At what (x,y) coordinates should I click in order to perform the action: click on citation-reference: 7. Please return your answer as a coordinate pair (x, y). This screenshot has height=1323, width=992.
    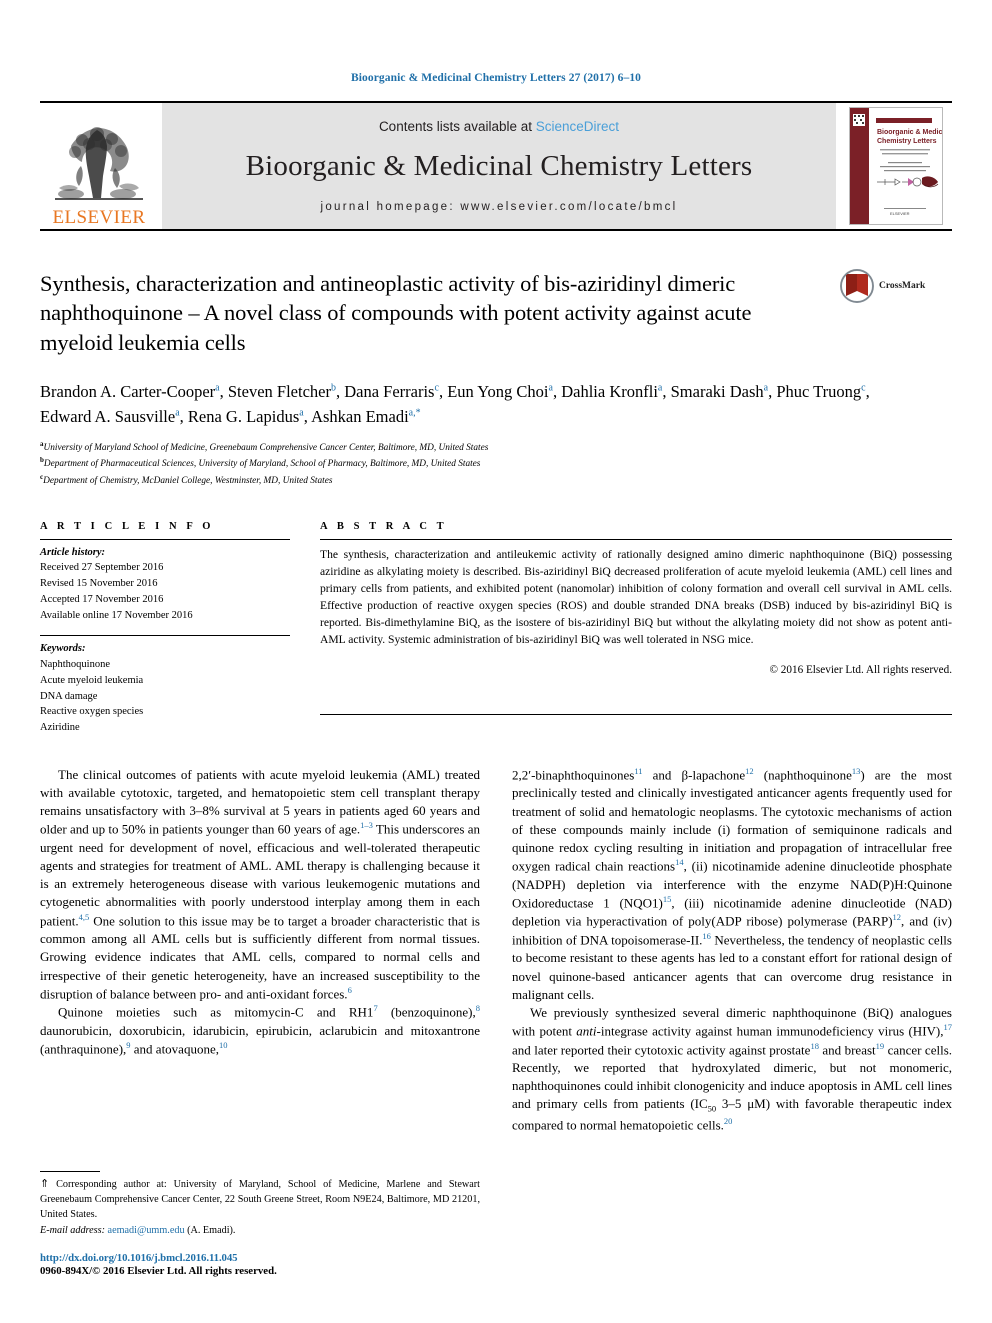
    Looking at the image, I should click on (375, 1008).